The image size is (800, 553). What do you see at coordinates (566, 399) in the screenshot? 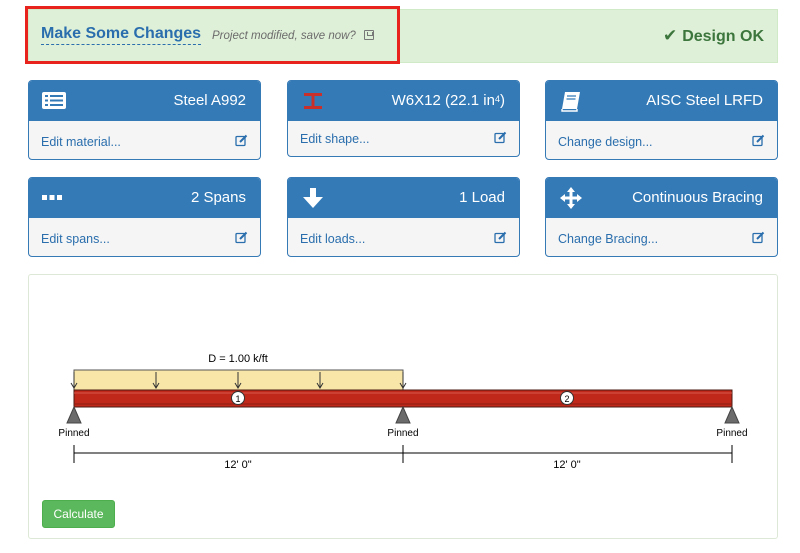
I see `span-number-2: 2` at bounding box center [566, 399].